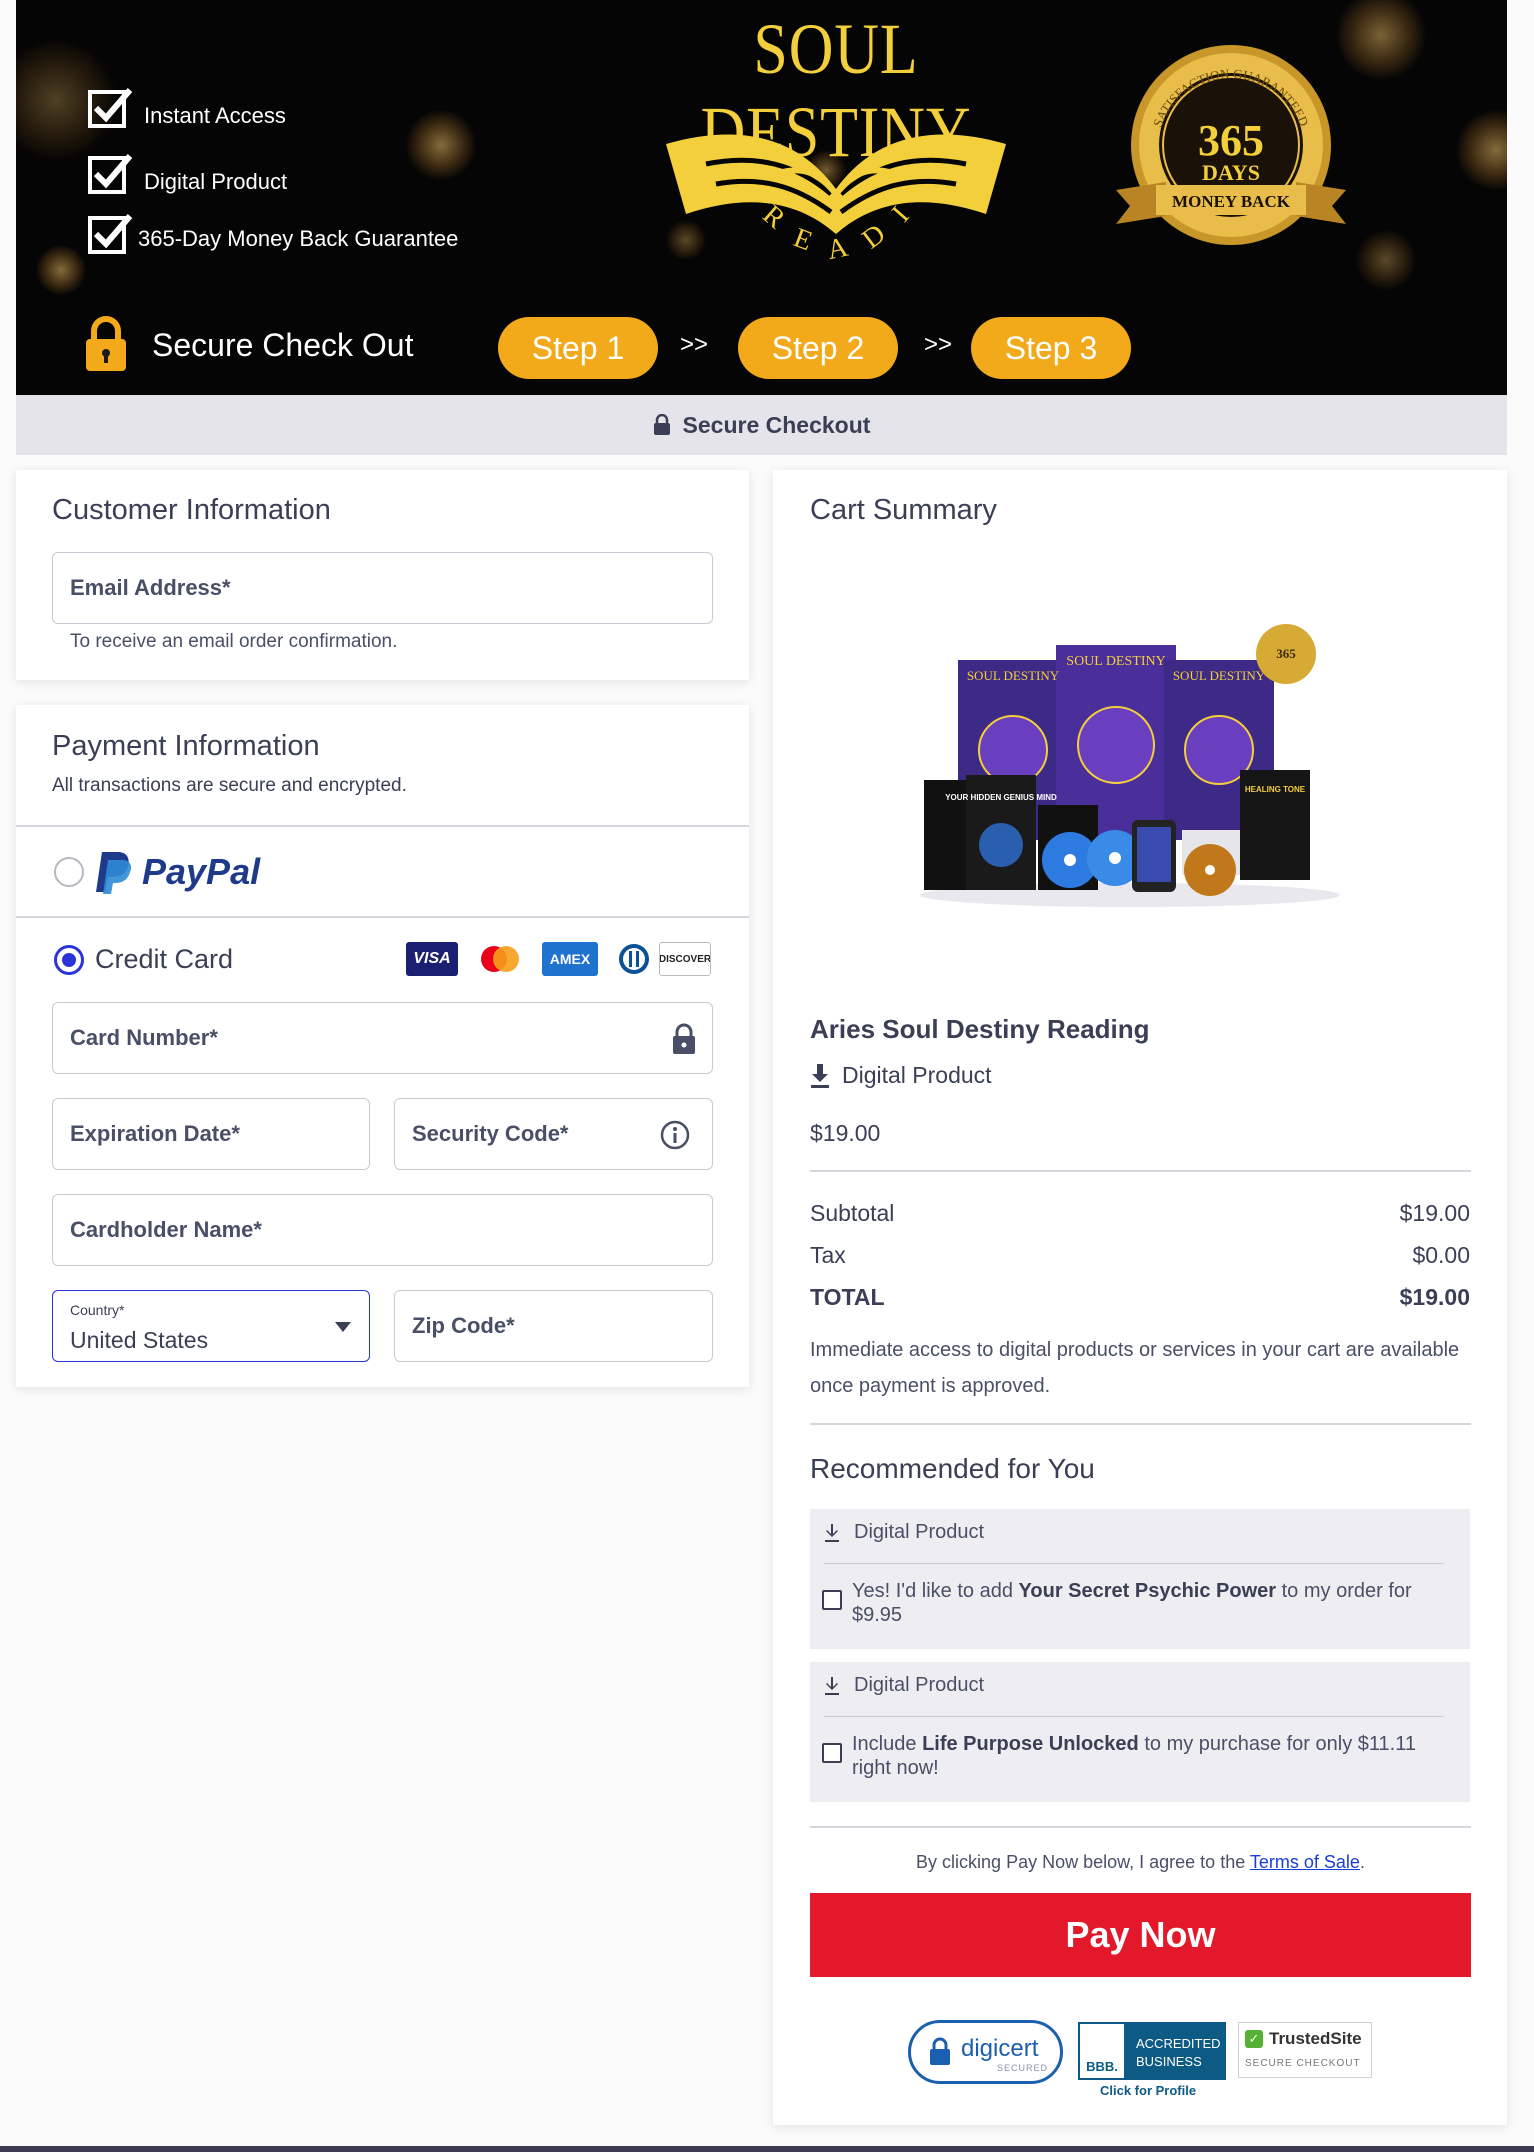 This screenshot has height=2152, width=1534. What do you see at coordinates (935, 1591) in the screenshot?
I see `offer-prefix: Yes! I'd like to add` at bounding box center [935, 1591].